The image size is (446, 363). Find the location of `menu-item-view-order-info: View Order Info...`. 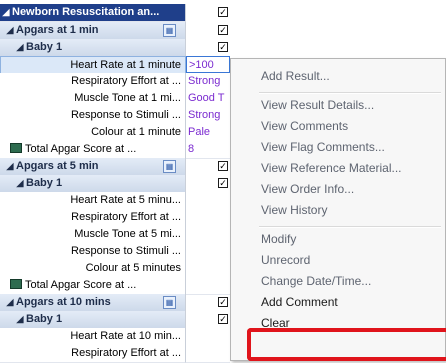

menu-item-view-order-info: View Order Info... is located at coordinates (307, 189).